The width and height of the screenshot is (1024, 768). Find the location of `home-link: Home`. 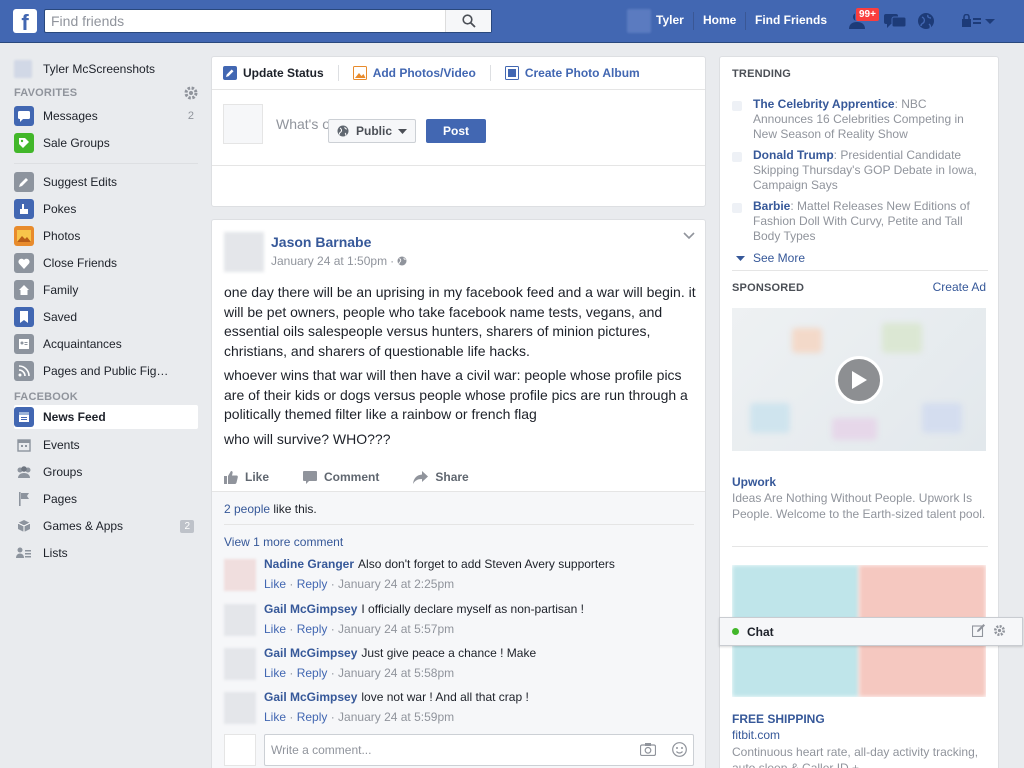

home-link: Home is located at coordinates (719, 20).